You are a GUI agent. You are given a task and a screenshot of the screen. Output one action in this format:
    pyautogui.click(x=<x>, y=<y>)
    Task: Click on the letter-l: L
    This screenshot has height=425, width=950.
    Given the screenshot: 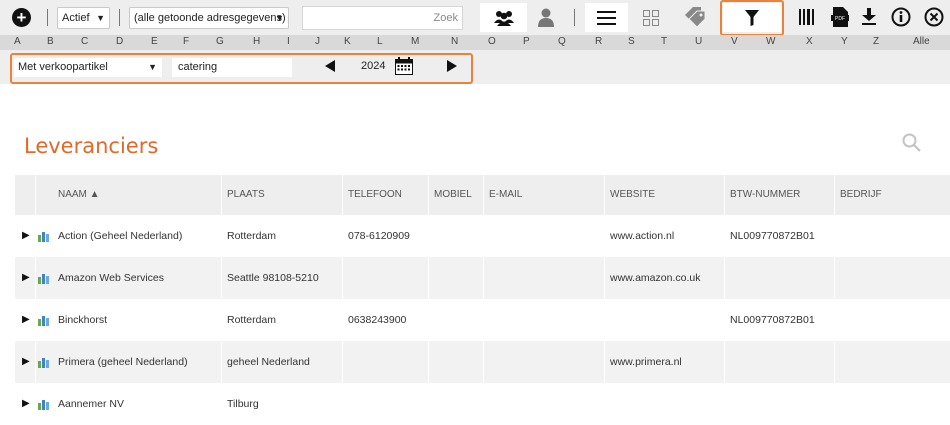 What is the action you would take?
    pyautogui.click(x=380, y=41)
    